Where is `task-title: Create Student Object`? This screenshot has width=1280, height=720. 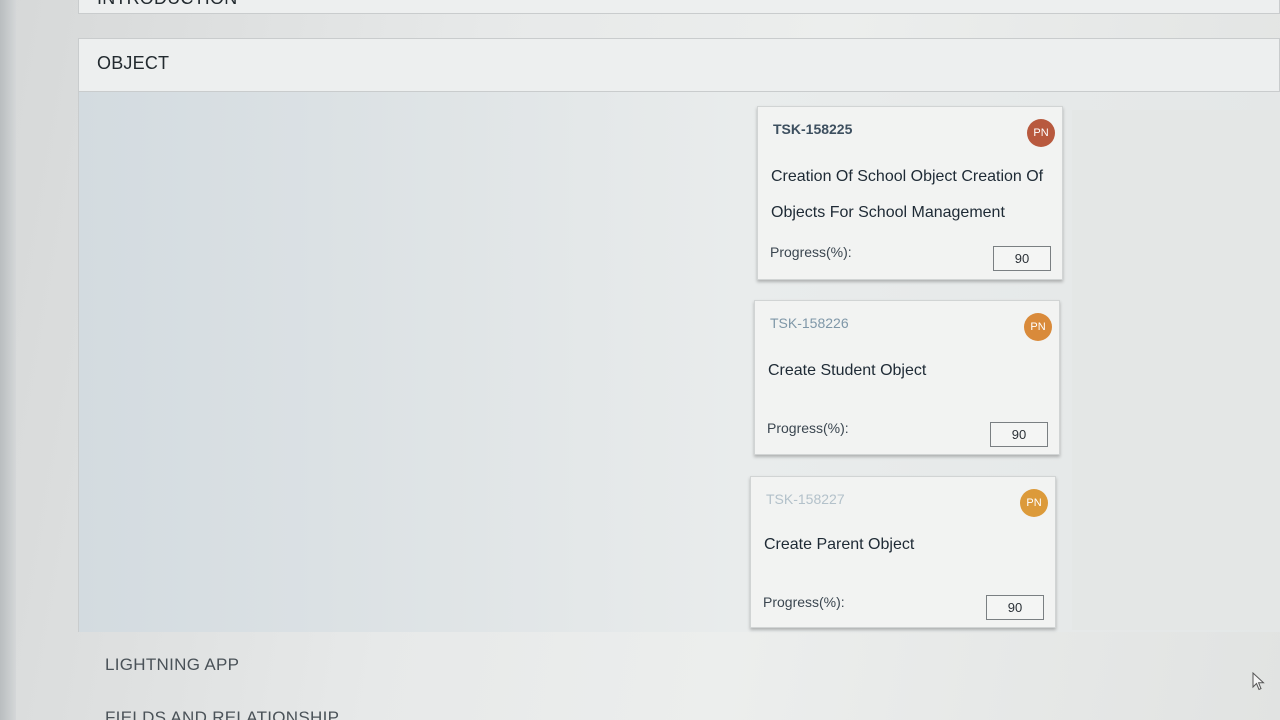 task-title: Create Student Object is located at coordinates (847, 370).